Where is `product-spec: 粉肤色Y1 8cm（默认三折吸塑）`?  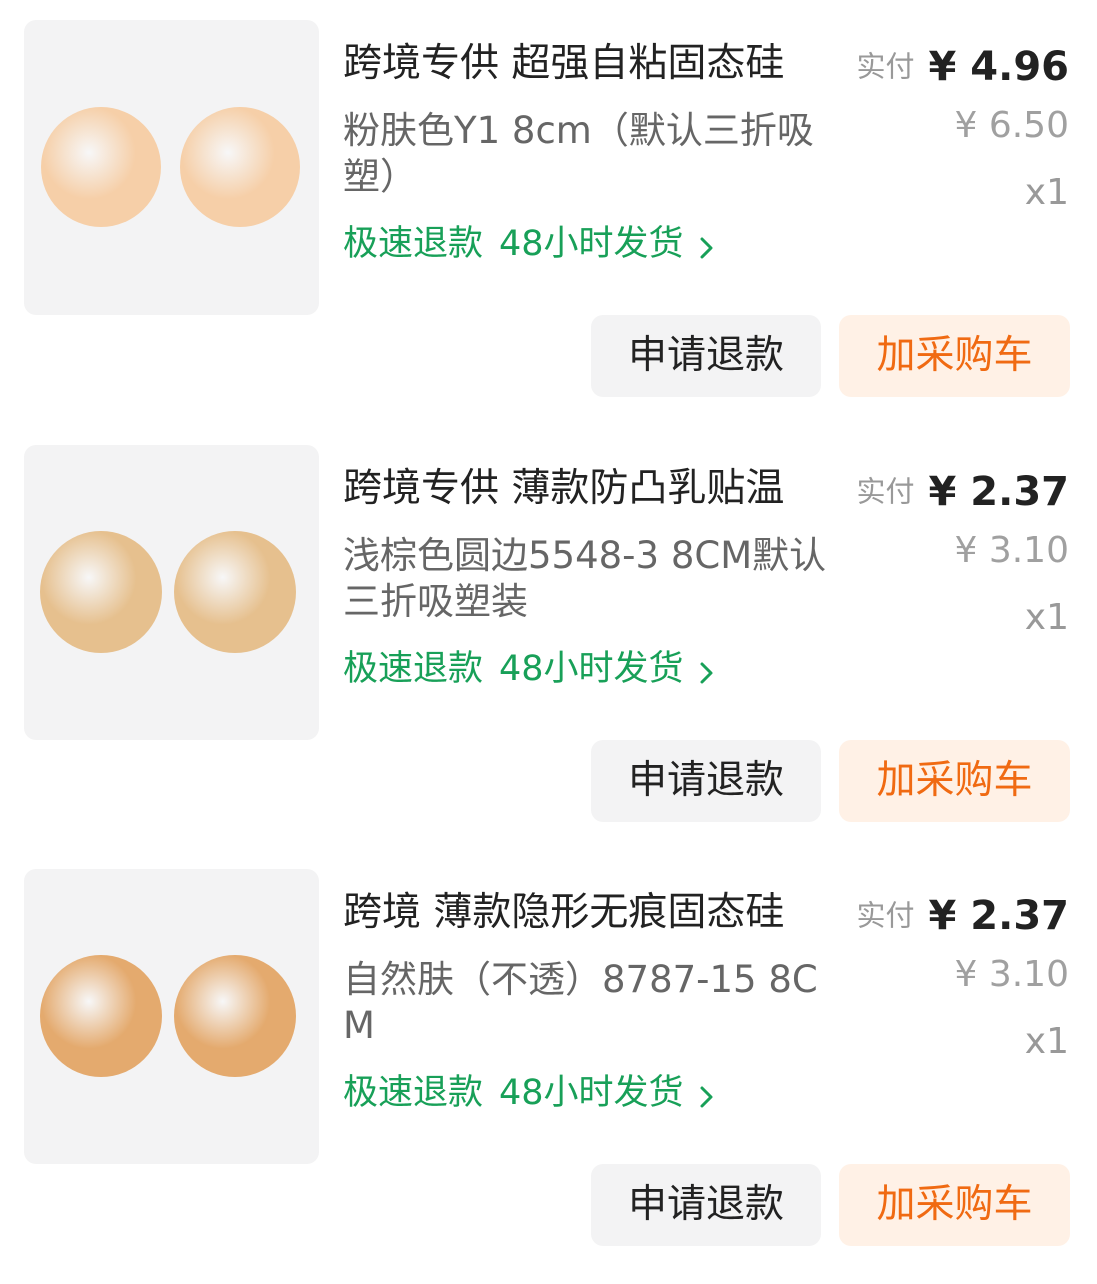
product-spec: 粉肤色Y1 8cm（默认三折吸塑） is located at coordinates (578, 153).